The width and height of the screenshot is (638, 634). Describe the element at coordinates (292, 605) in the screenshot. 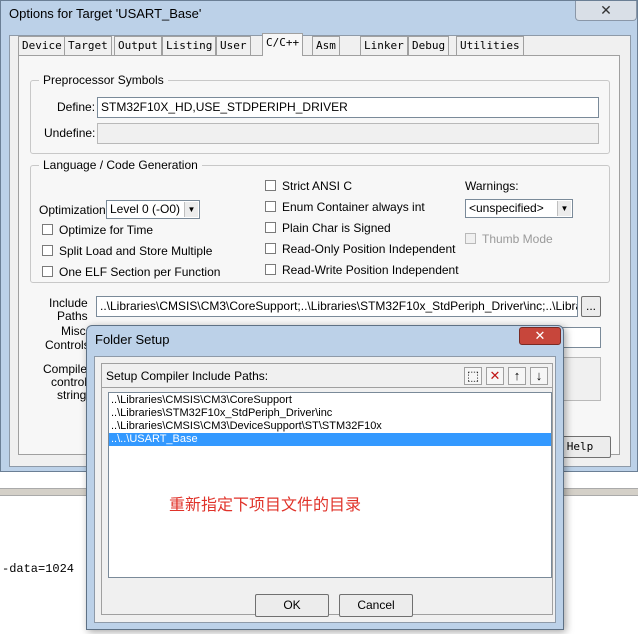

I see `ok-button: OK` at that location.